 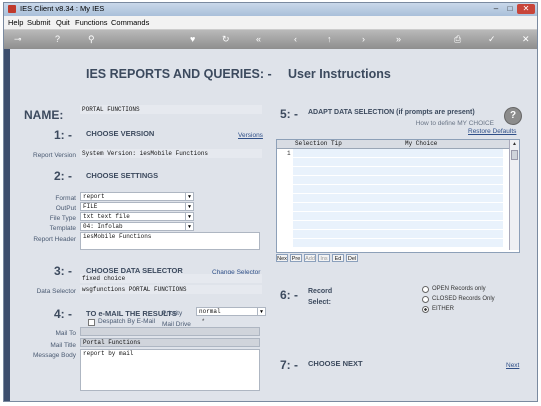 I want to click on refresh-icon: ↻, so click(x=226, y=39).